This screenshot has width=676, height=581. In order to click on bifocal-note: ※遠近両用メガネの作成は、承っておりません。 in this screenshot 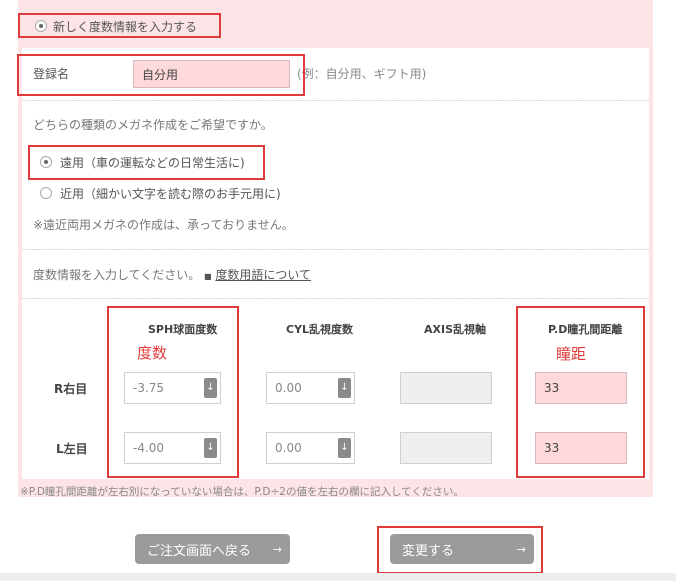, I will do `click(163, 225)`.